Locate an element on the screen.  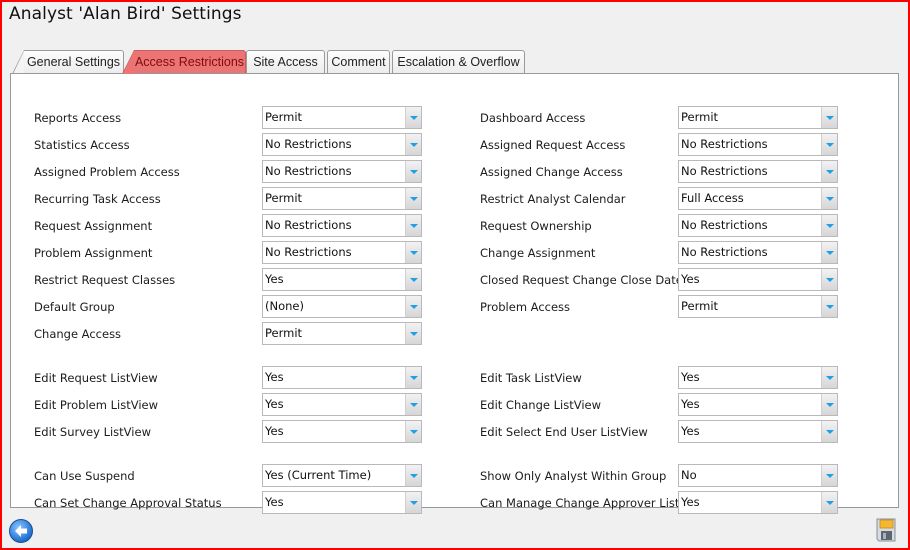
assigned-change-access-dropdown: No Restrictions is located at coordinates (758, 171).